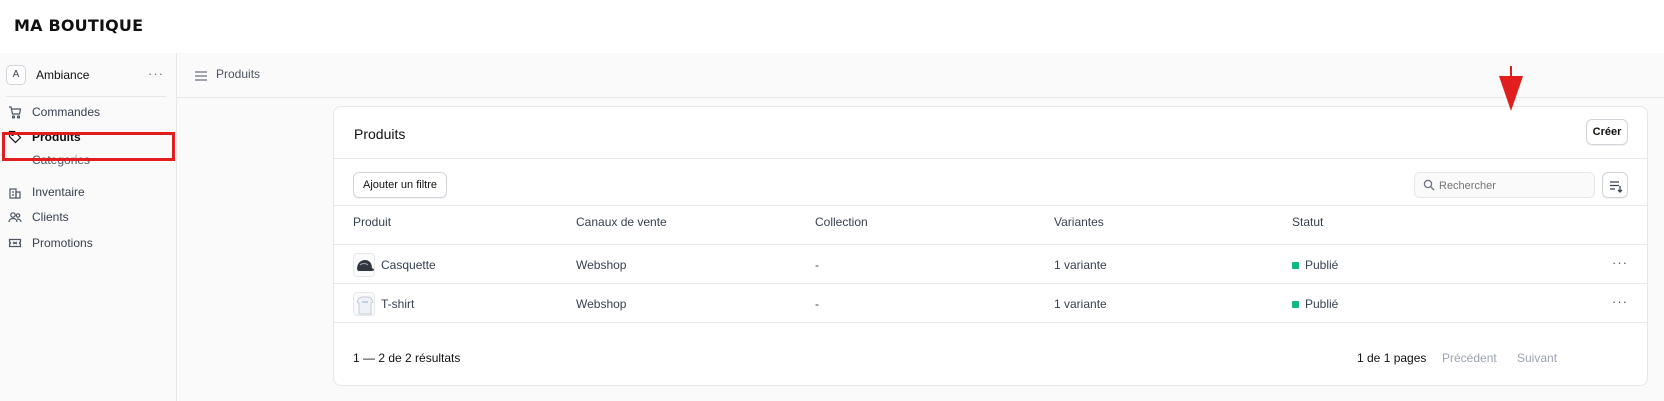 The width and height of the screenshot is (1664, 401). Describe the element at coordinates (79, 25) in the screenshot. I see `brand-logo: MA BOUTIQUE` at that location.